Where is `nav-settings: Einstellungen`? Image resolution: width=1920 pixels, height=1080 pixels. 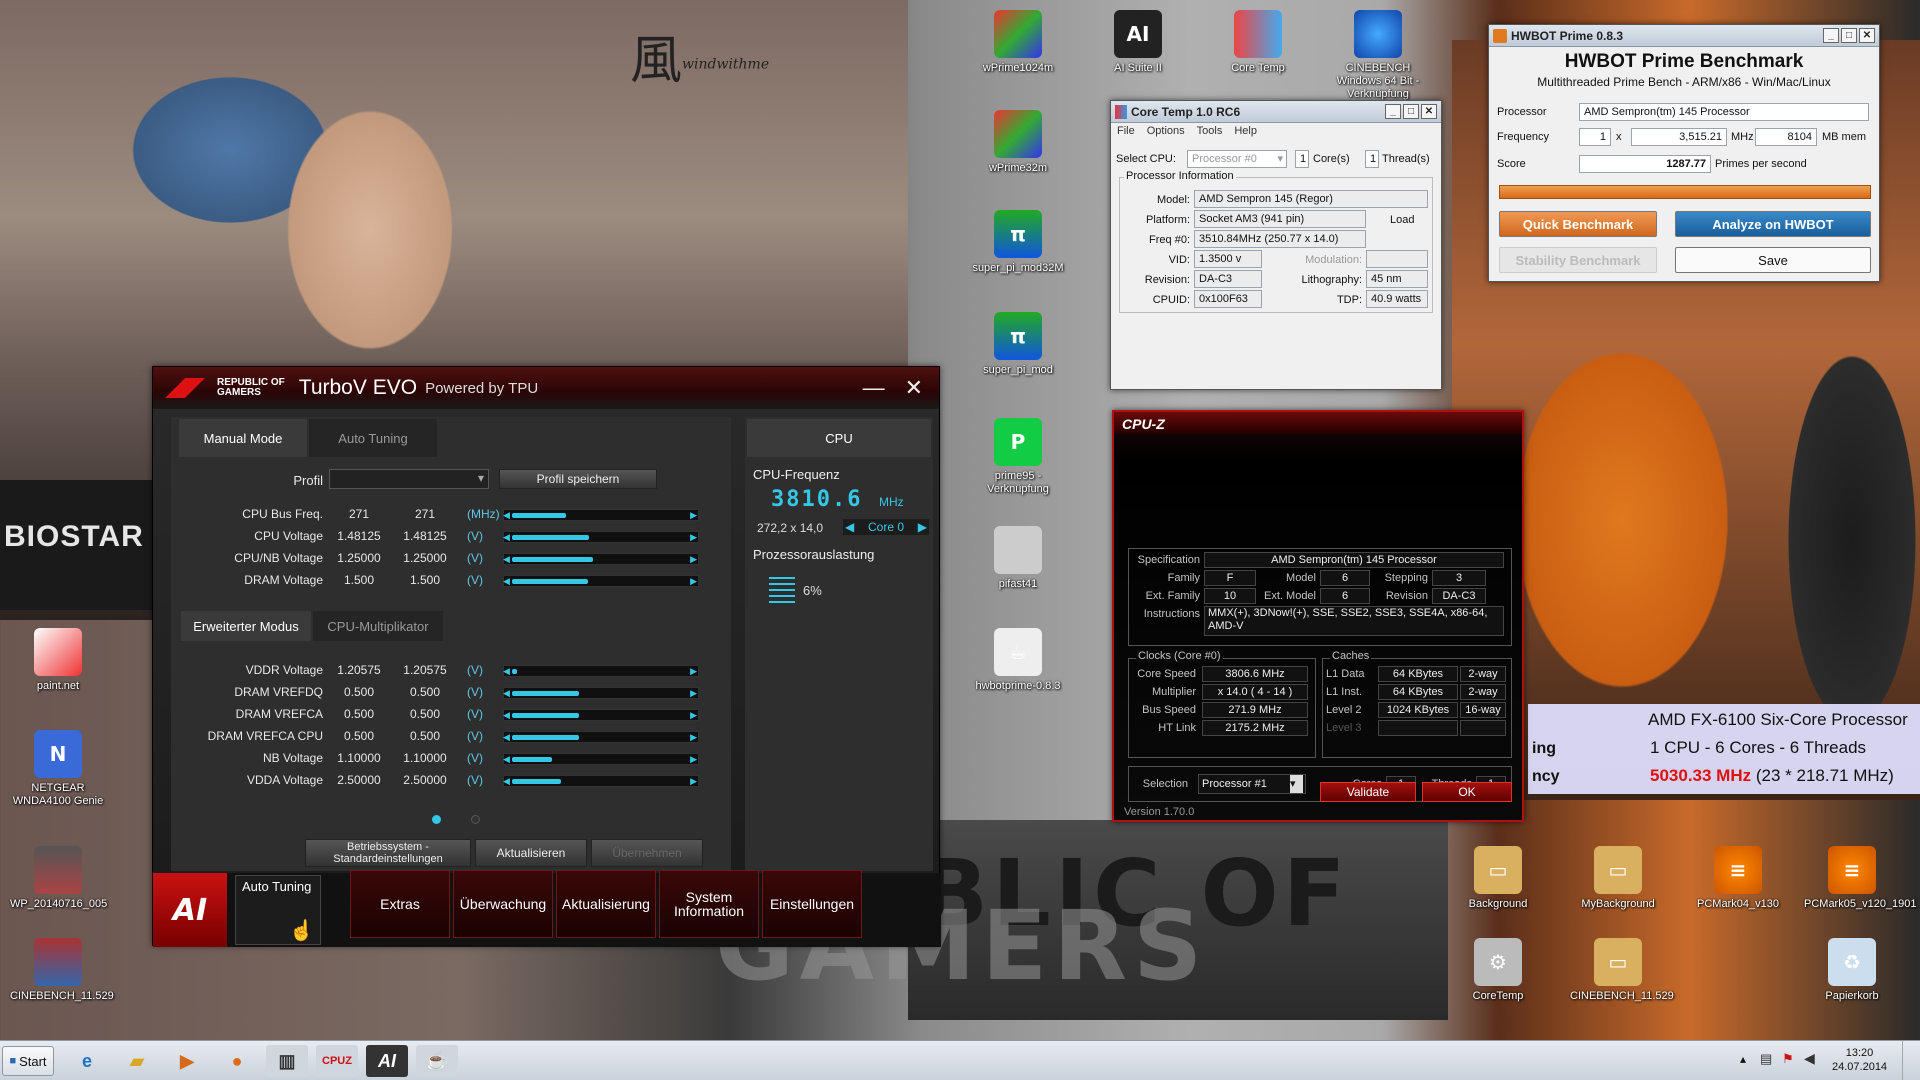
nav-settings: Einstellungen is located at coordinates (812, 904).